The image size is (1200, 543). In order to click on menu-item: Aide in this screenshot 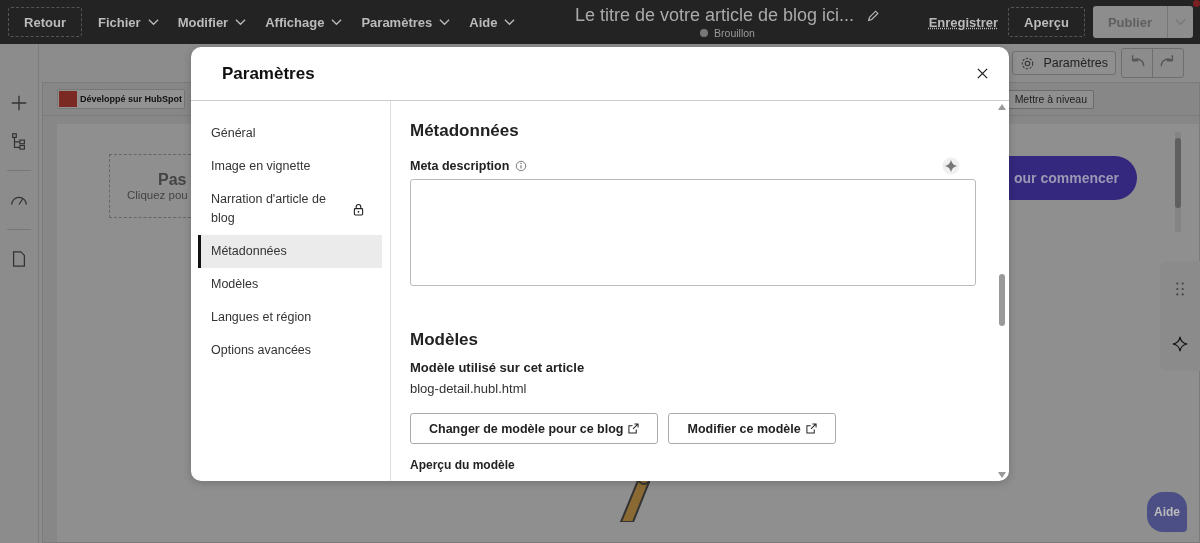, I will do `click(492, 22)`.